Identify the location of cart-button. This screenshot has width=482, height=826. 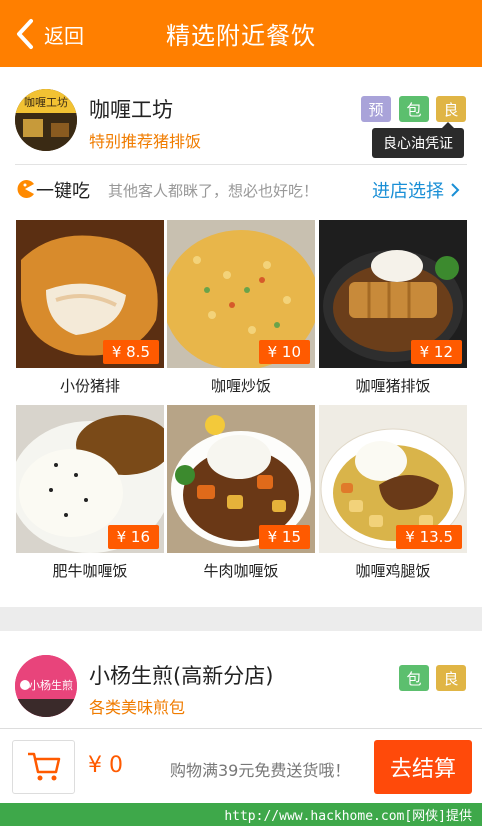
(43, 767).